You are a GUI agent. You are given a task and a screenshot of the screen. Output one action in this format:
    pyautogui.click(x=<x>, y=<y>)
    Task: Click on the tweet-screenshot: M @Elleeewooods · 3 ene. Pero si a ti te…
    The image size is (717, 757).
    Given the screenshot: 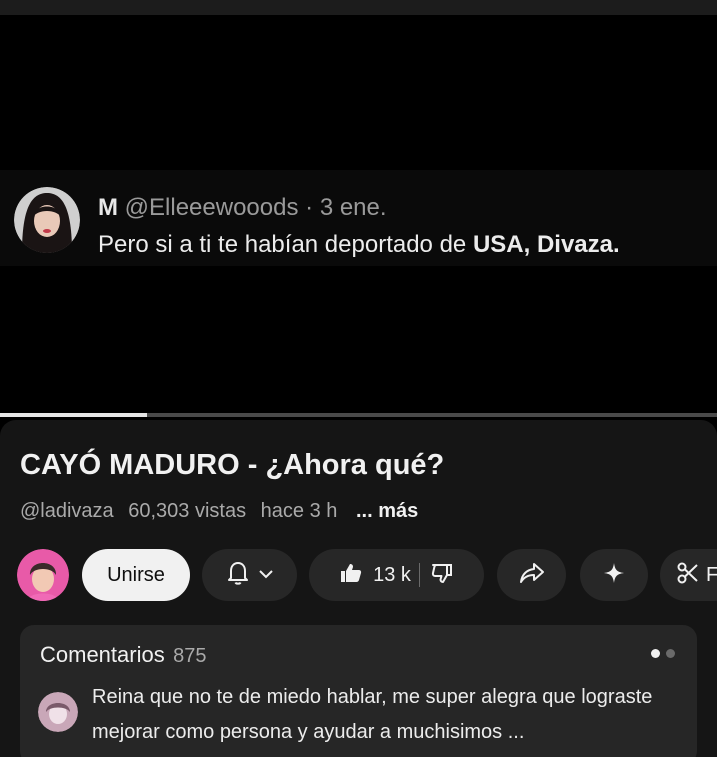 What is the action you would take?
    pyautogui.click(x=358, y=218)
    